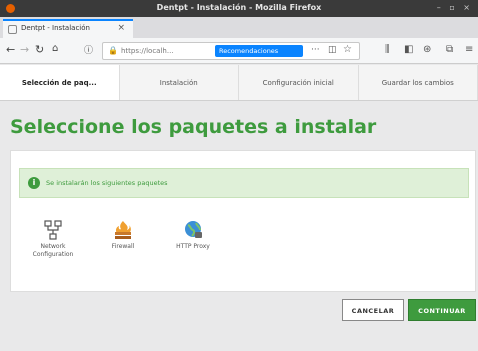 The width and height of the screenshot is (478, 351). Describe the element at coordinates (299, 82) in the screenshot. I see `step-initial-configuration: Configuración inicial` at that location.